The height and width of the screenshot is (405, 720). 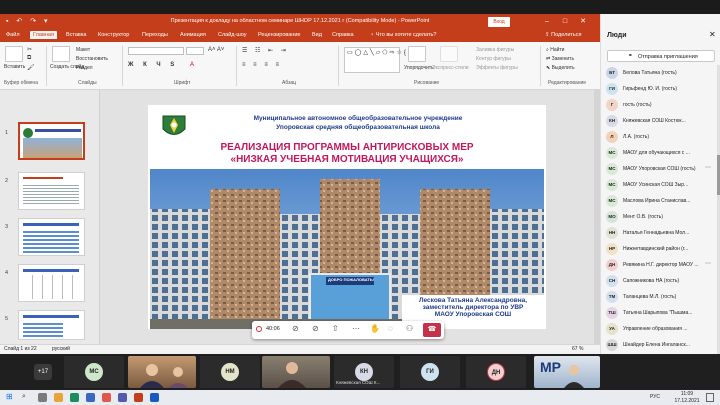 I want to click on chat-icon: ◌, so click(x=390, y=328).